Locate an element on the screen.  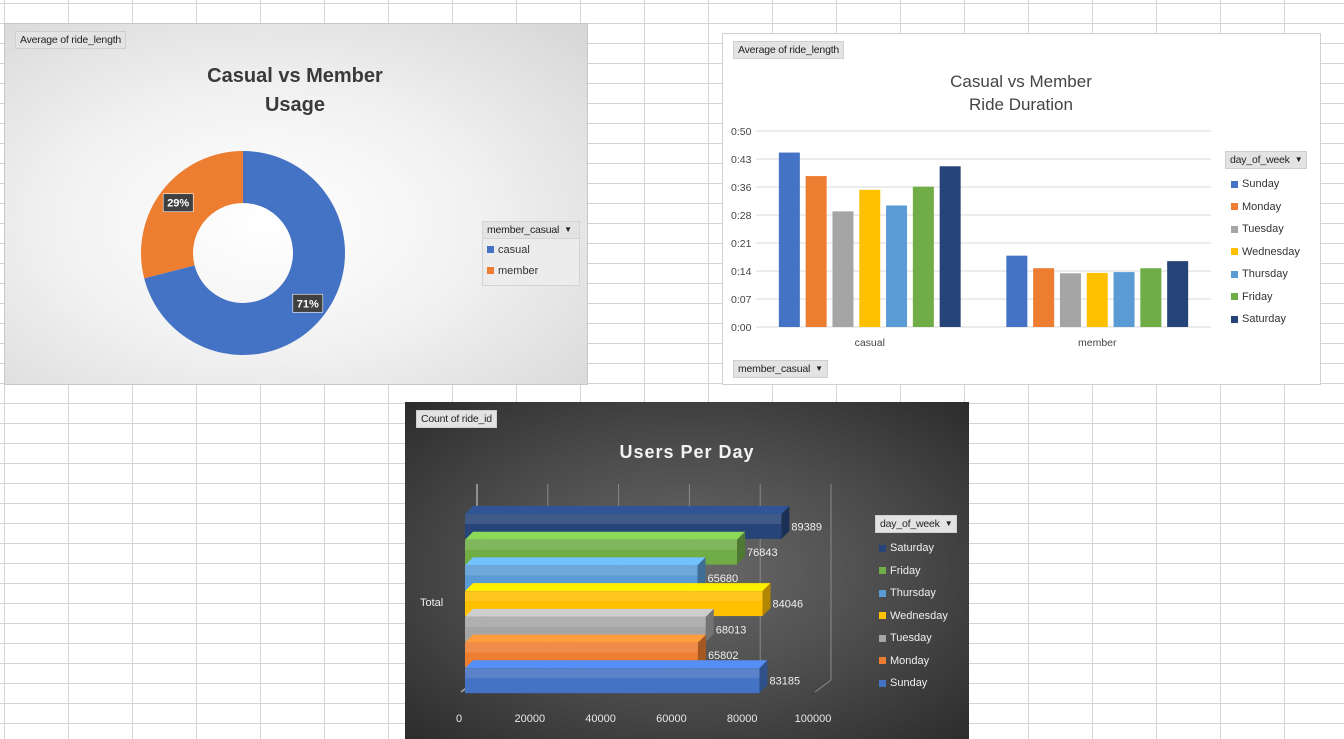
y-tick-label: 0:14 is located at coordinates (741, 272).